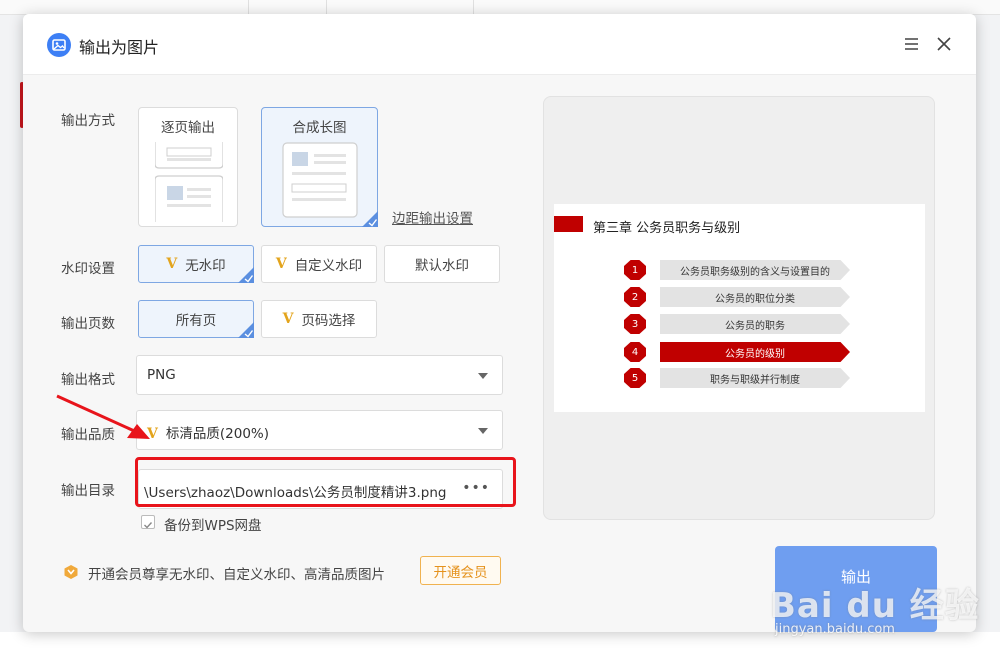 The height and width of the screenshot is (666, 1000). Describe the element at coordinates (161, 375) in the screenshot. I see `format-value: PNG` at that location.